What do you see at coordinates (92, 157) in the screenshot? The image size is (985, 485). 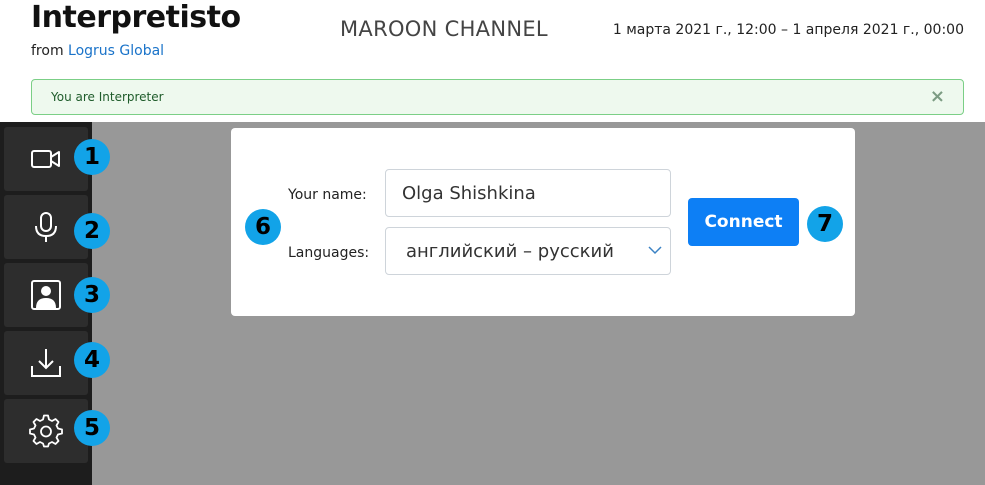 I see `step-badge-1: 1` at bounding box center [92, 157].